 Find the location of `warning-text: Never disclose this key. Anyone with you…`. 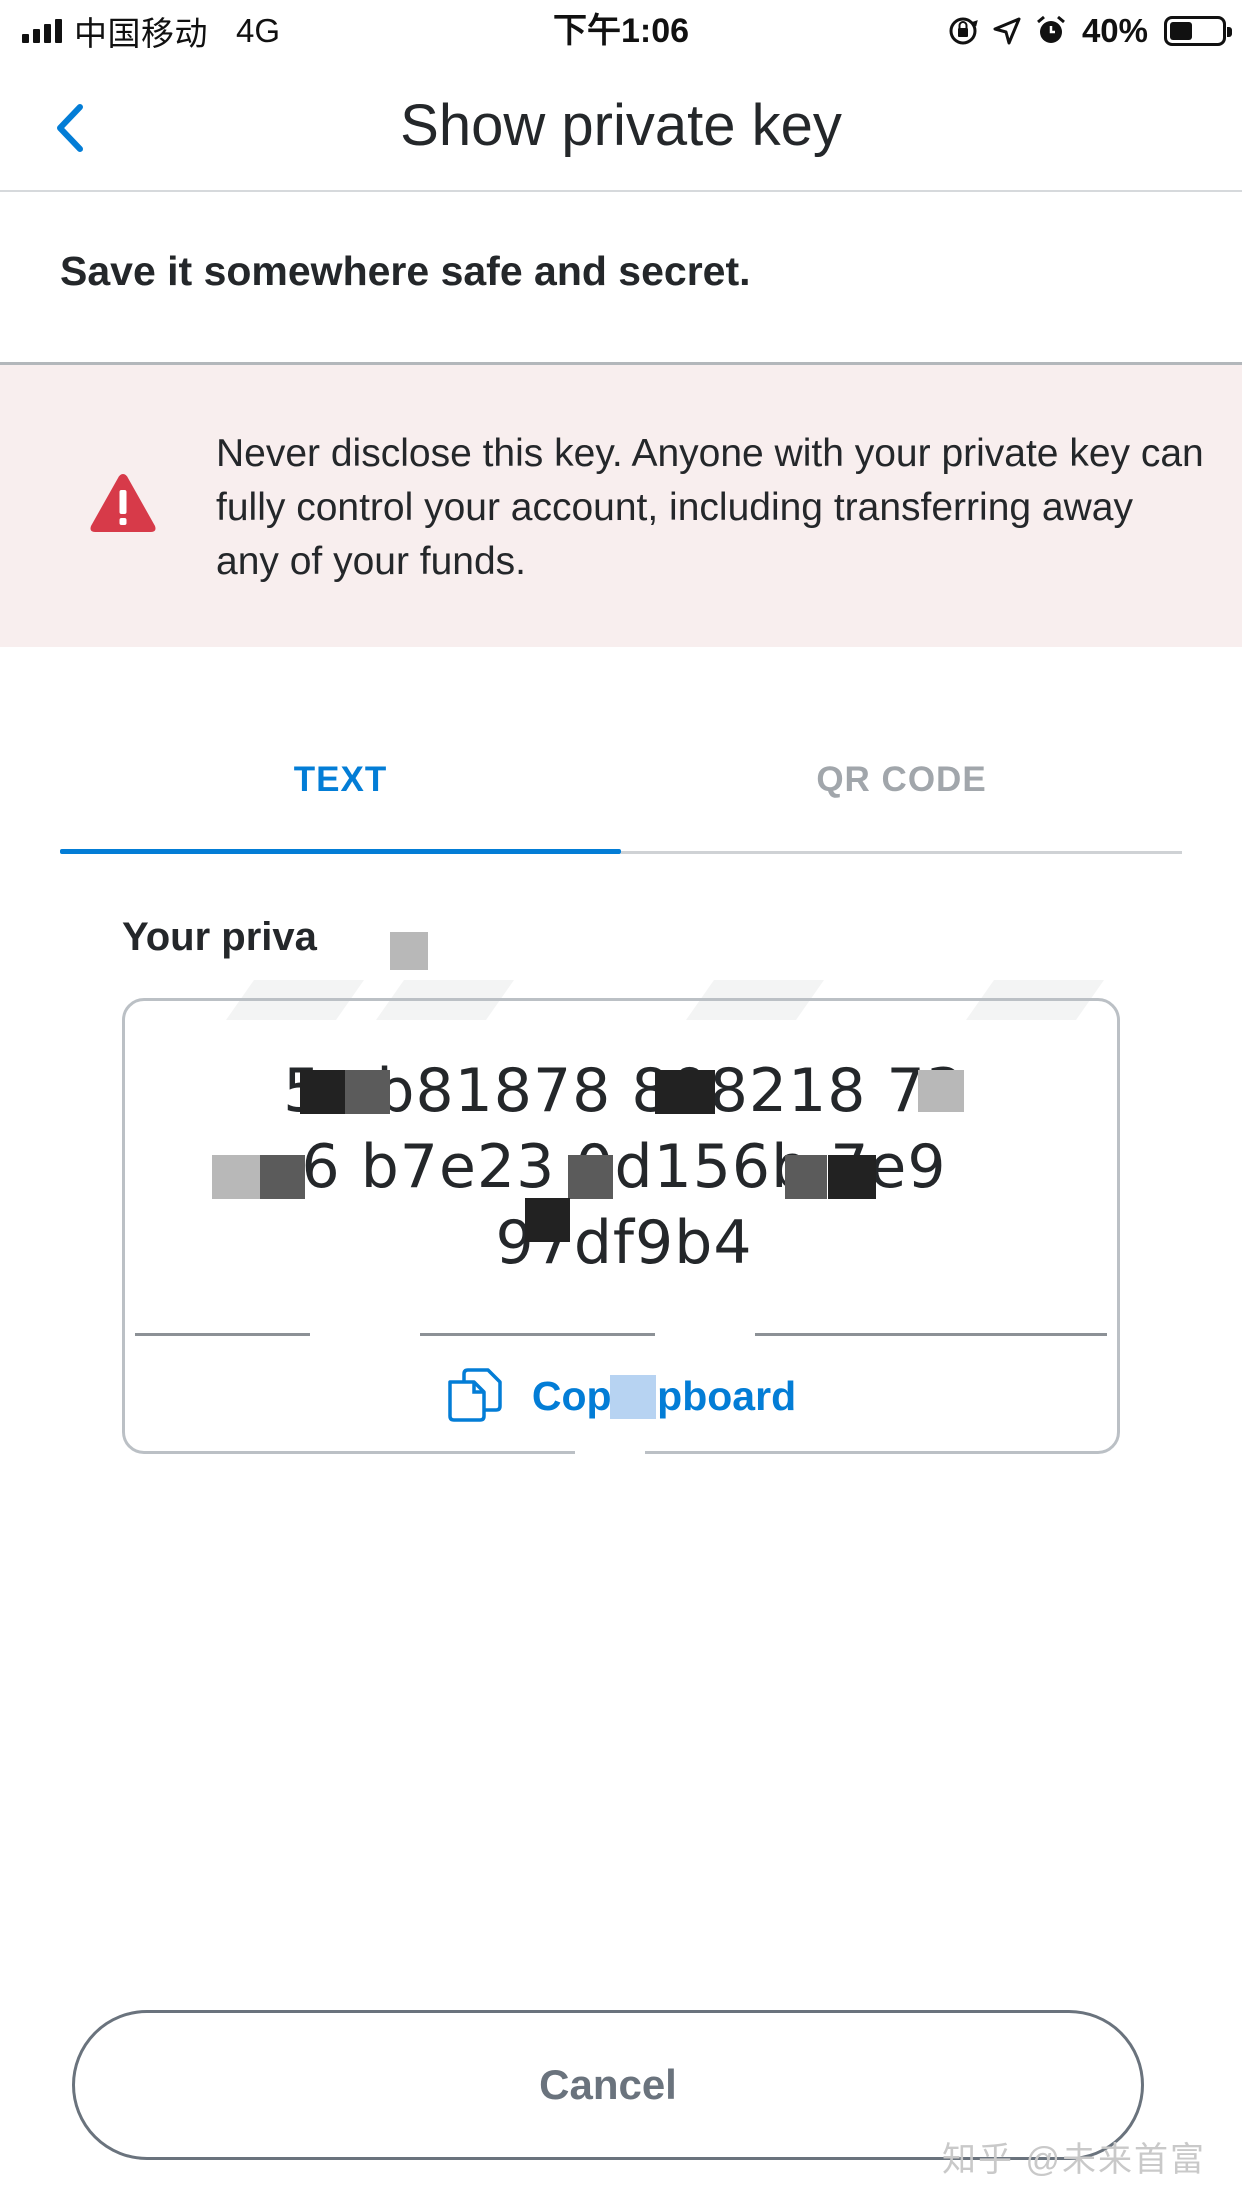

warning-text: Never disclose this key. Anyone with you… is located at coordinates (710, 507).